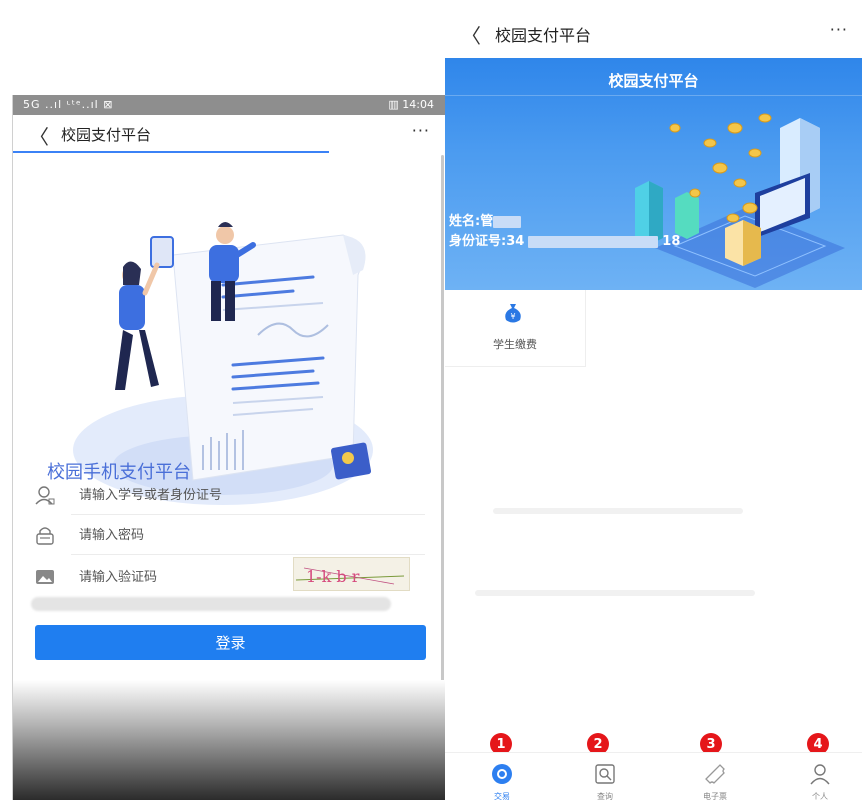 The image size is (862, 800). Describe the element at coordinates (671, 241) in the screenshot. I see `id-suffix: 18` at that location.